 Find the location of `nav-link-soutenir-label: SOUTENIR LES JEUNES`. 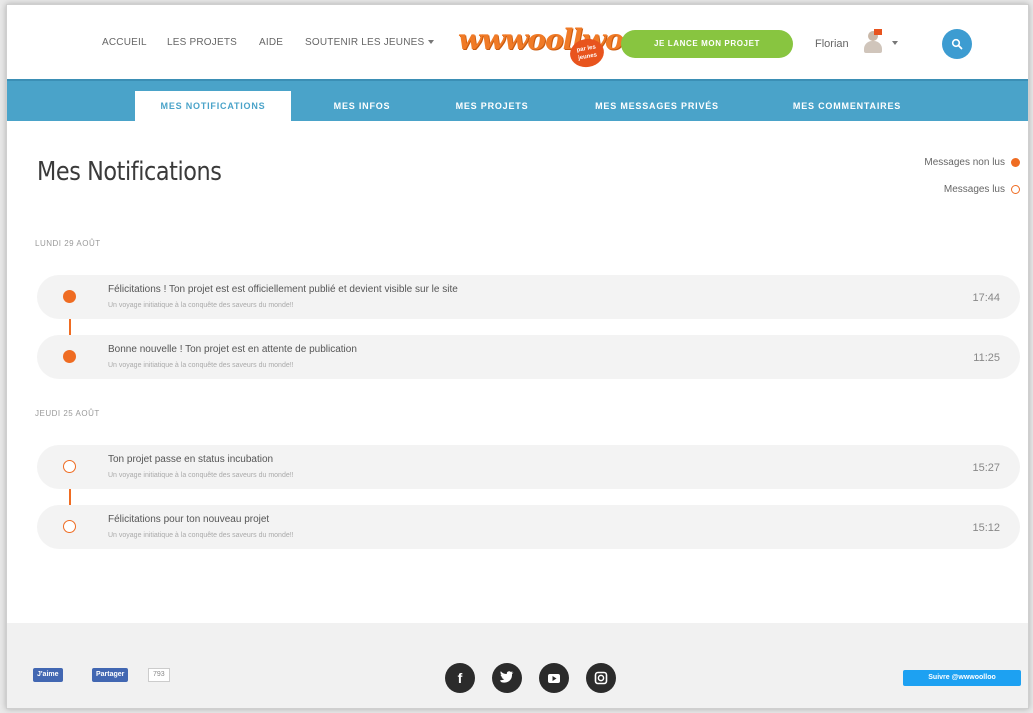

nav-link-soutenir-label: SOUTENIR LES JEUNES is located at coordinates (365, 42).